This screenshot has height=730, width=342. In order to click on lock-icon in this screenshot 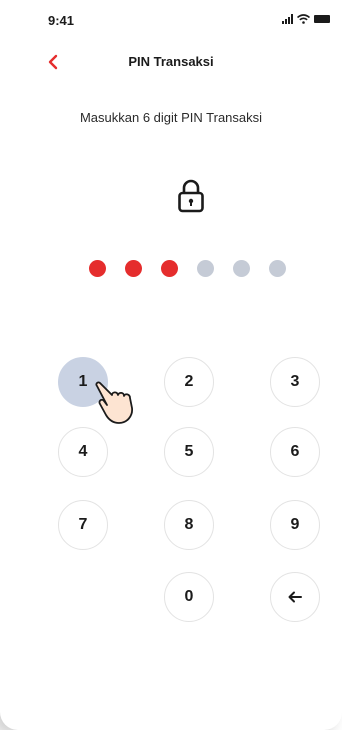, I will do `click(191, 196)`.